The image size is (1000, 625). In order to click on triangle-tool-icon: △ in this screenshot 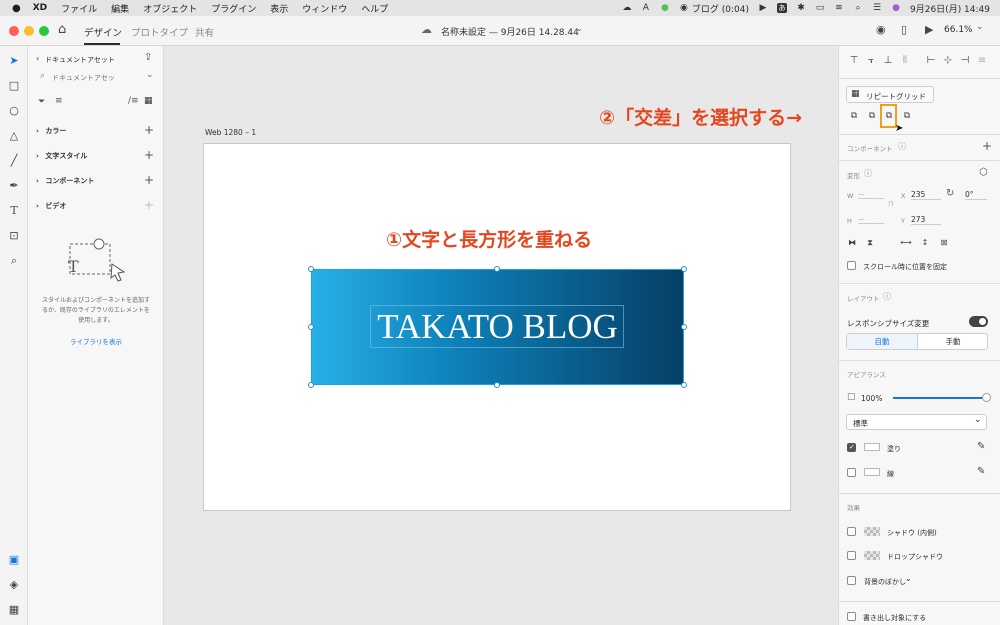, I will do `click(14, 136)`.